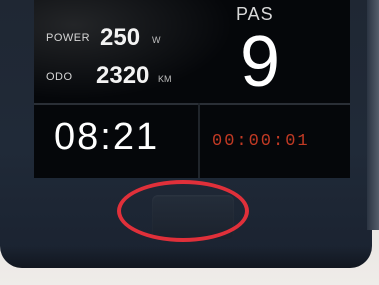 This screenshot has height=285, width=379. I want to click on clock-display: 08:21, so click(107, 137).